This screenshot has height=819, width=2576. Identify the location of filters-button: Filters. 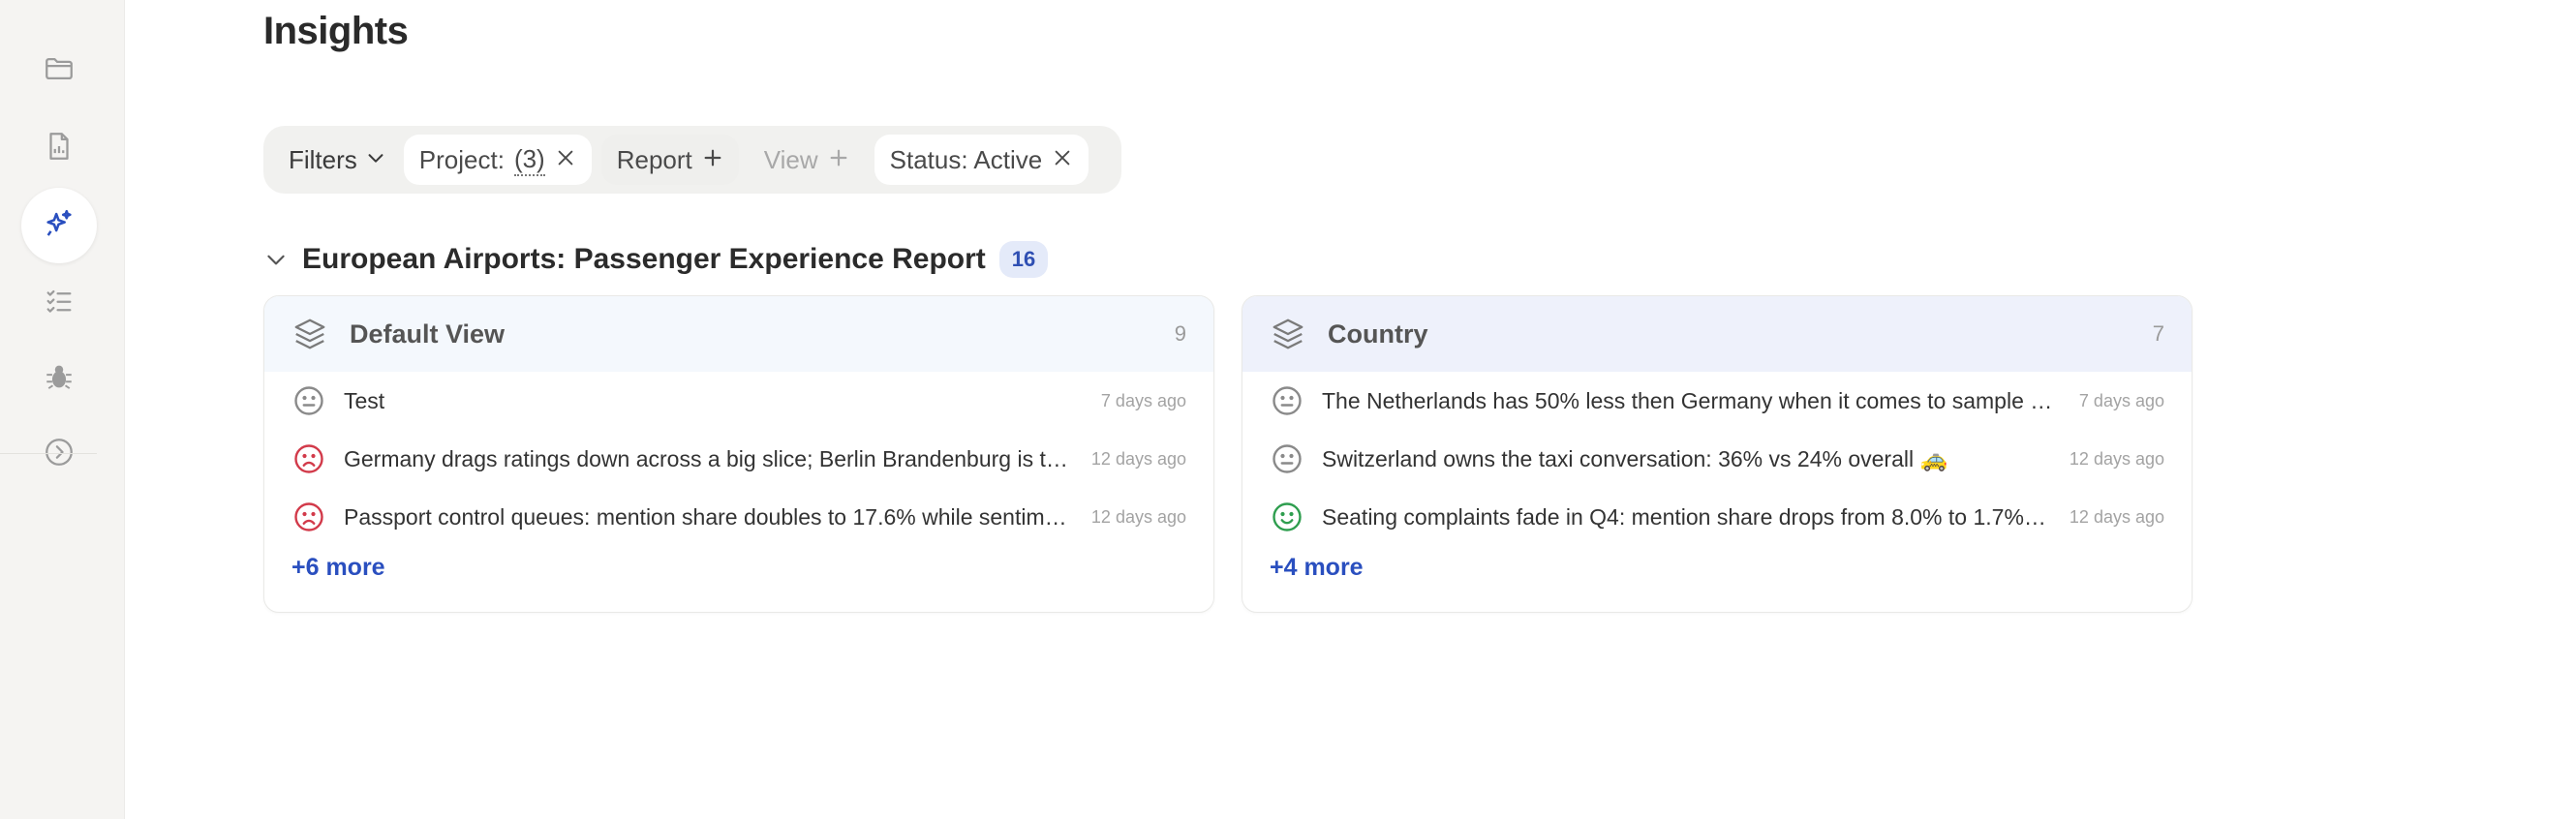
(337, 160).